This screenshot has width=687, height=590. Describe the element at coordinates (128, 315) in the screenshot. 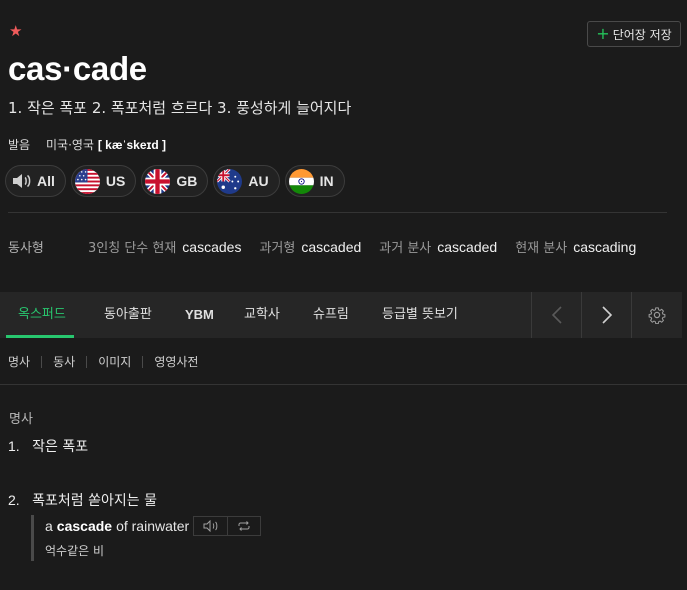

I see `tab-donga: 동아출판` at that location.